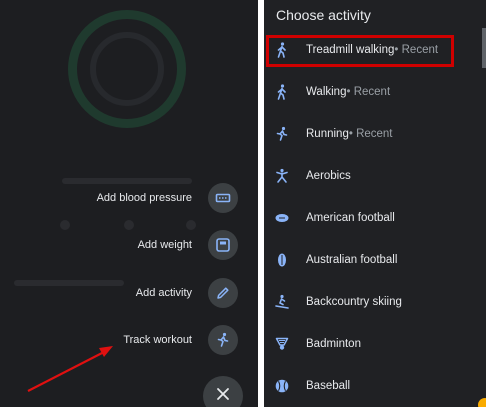 The image size is (486, 407). What do you see at coordinates (282, 260) in the screenshot?
I see `australian-football-icon` at bounding box center [282, 260].